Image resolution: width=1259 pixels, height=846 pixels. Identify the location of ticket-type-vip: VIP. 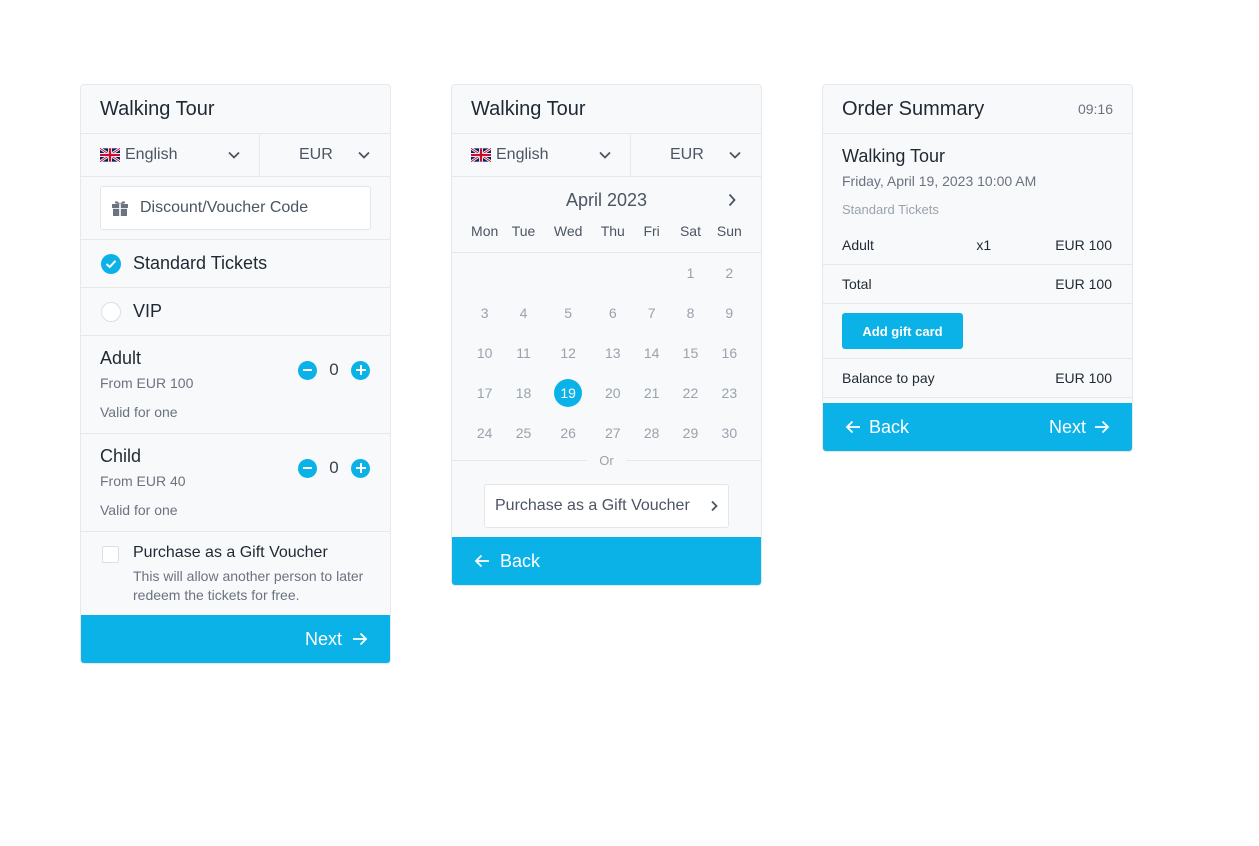
(235, 312).